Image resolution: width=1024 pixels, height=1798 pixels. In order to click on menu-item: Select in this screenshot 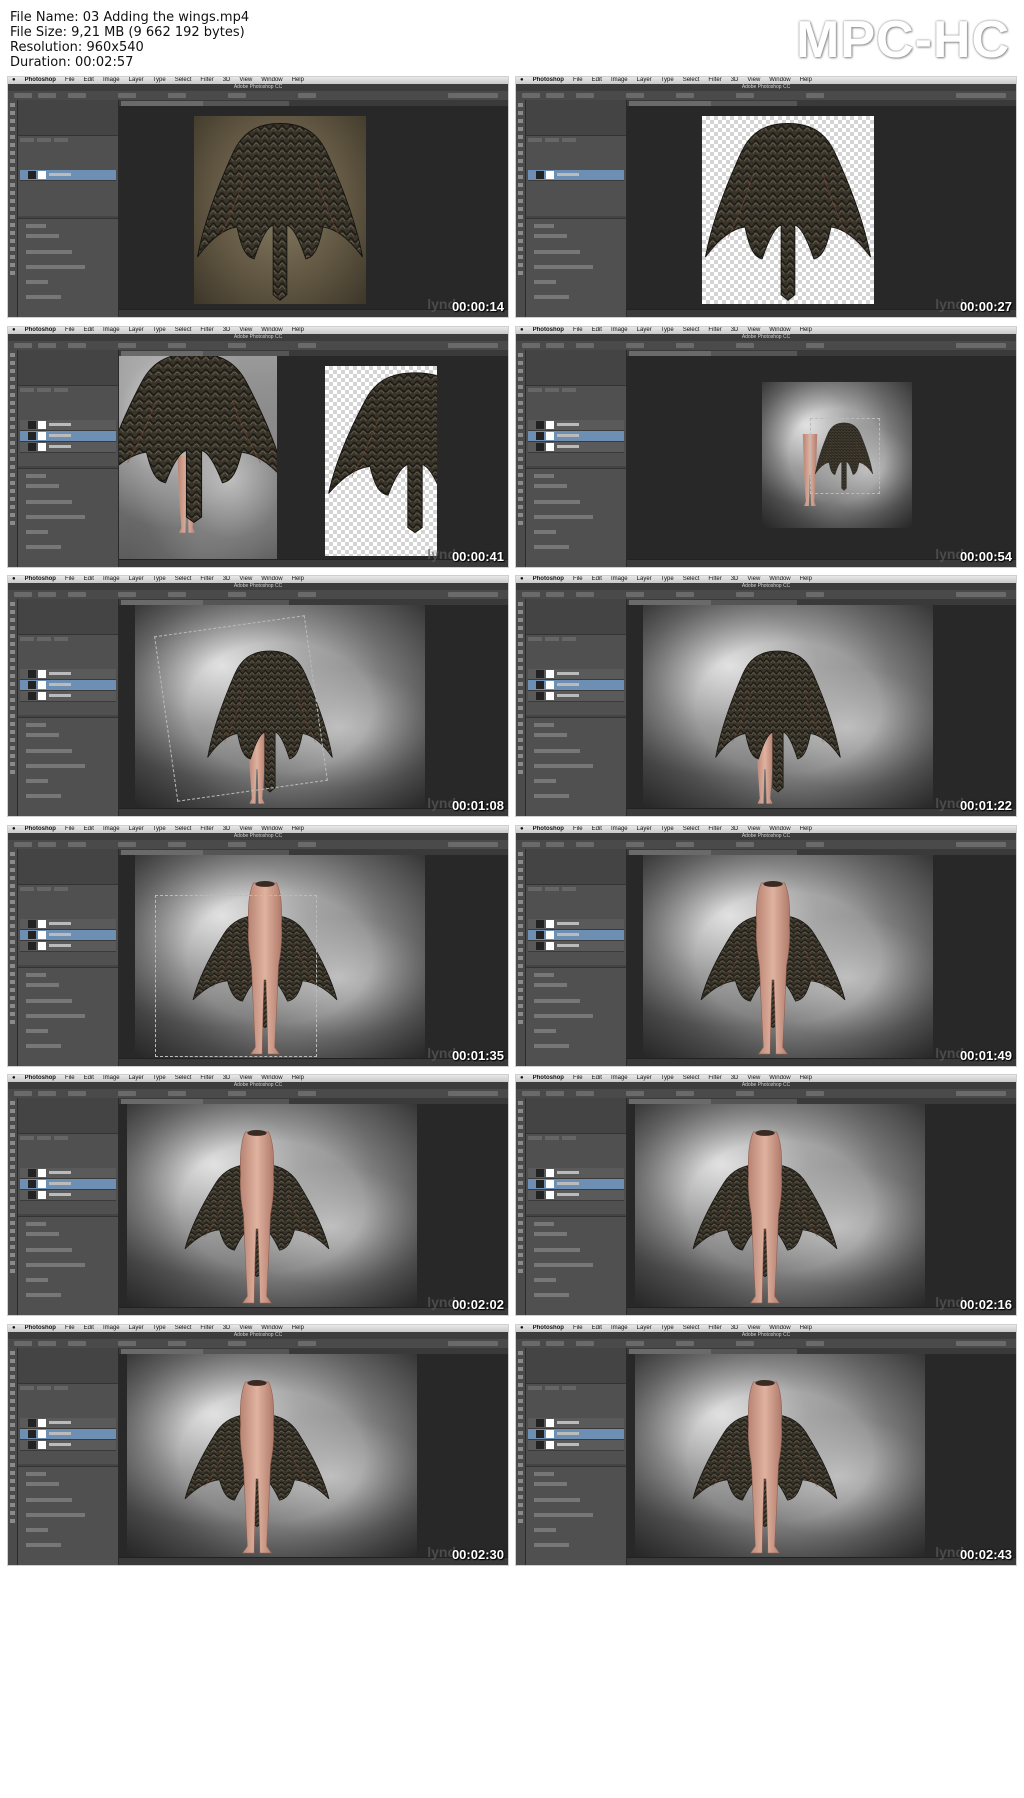, I will do `click(691, 330)`.